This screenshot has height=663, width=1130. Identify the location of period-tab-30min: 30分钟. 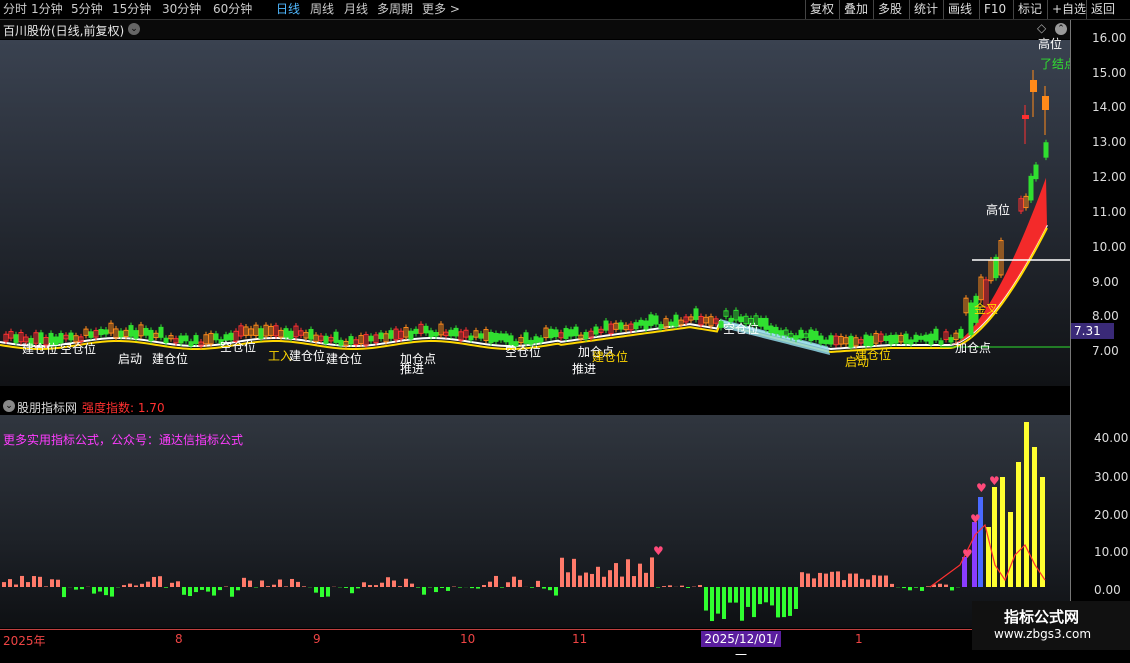
(181, 9).